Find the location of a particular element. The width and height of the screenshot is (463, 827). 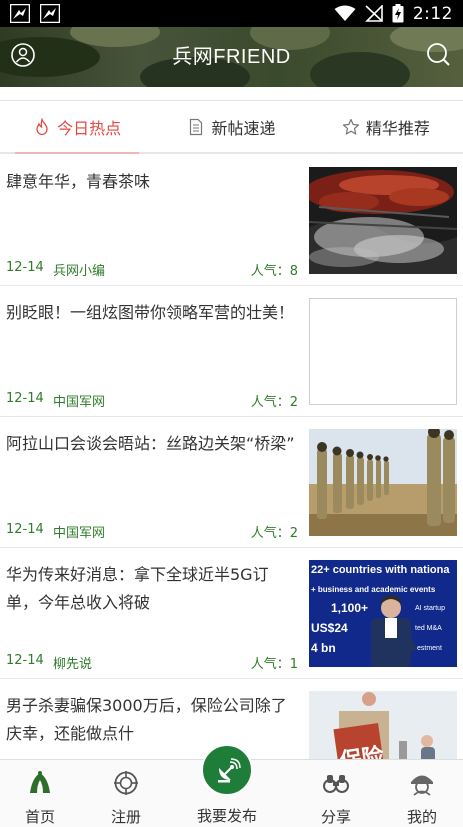

news-title: 别眨眼！一组炫图带你领略军营的壮美！ is located at coordinates (150, 312).